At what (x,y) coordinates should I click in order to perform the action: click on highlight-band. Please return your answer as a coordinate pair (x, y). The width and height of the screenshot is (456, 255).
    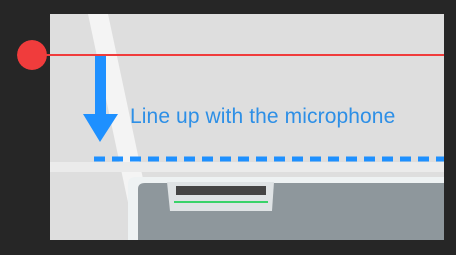
    Looking at the image, I should click on (247, 167).